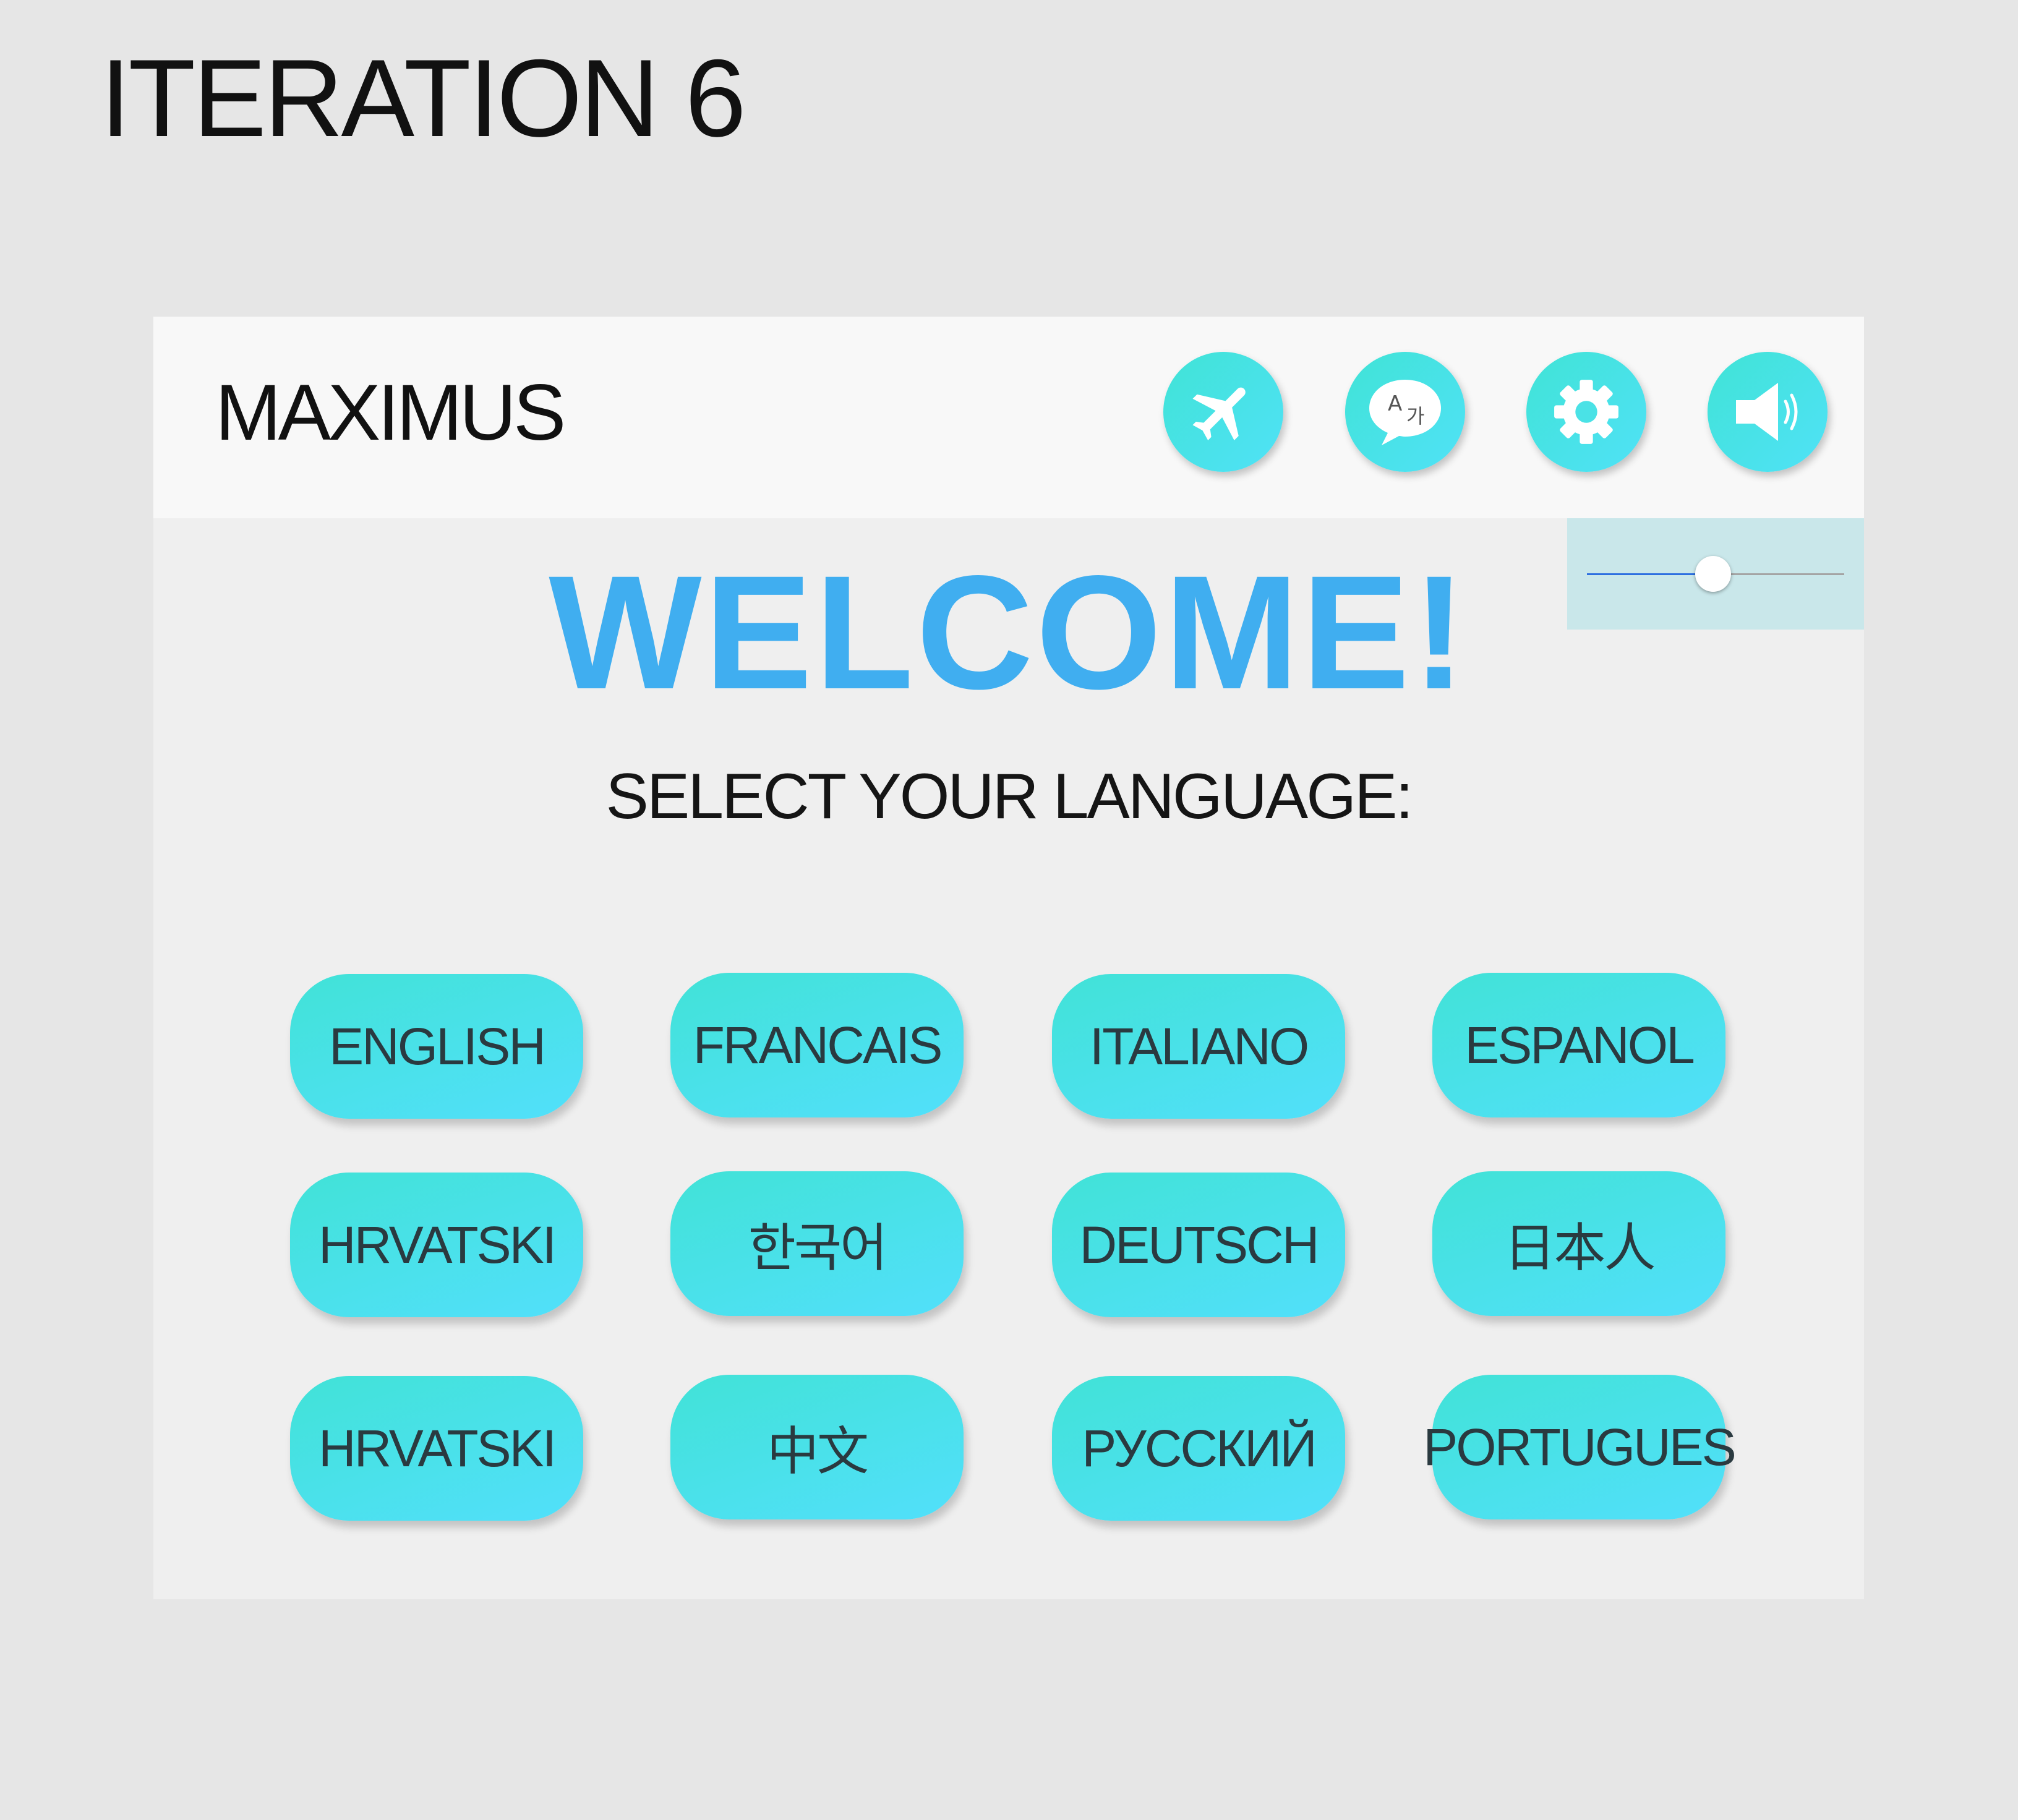 The height and width of the screenshot is (1820, 2018). What do you see at coordinates (436, 1448) in the screenshot?
I see `language-button-hrvatski-2: HRVATSKI` at bounding box center [436, 1448].